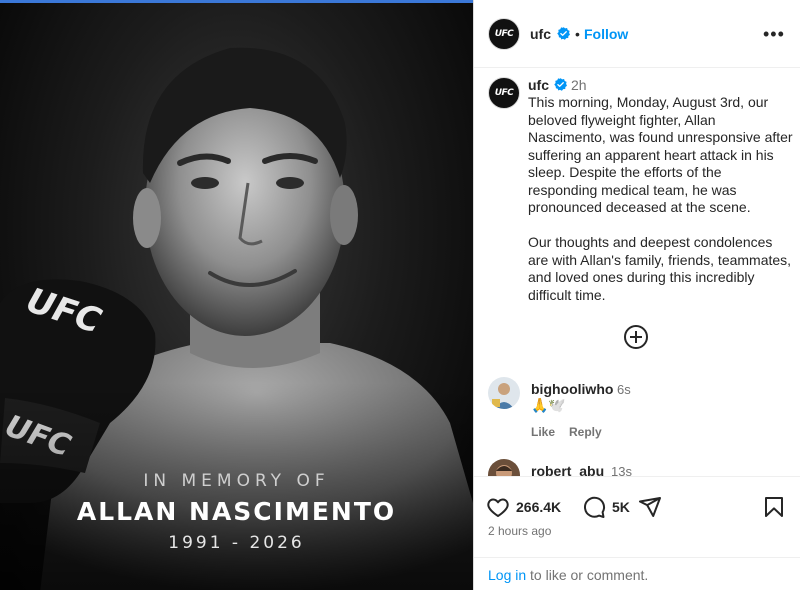 This screenshot has width=800, height=590. I want to click on comment-text: 🙏🕊️, so click(548, 405).